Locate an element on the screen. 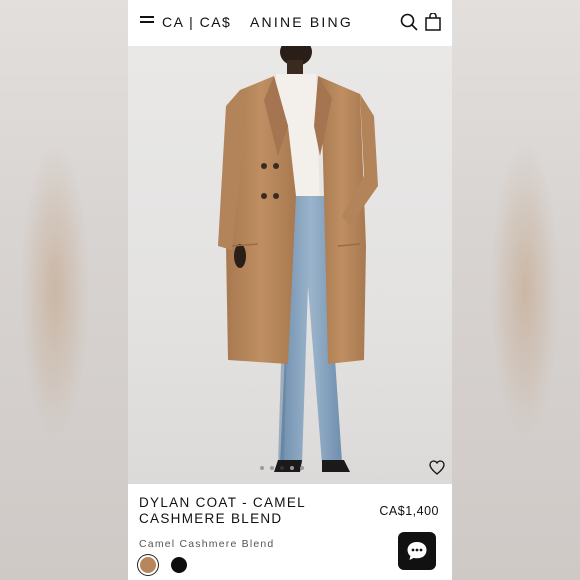  chat-button is located at coordinates (417, 551).